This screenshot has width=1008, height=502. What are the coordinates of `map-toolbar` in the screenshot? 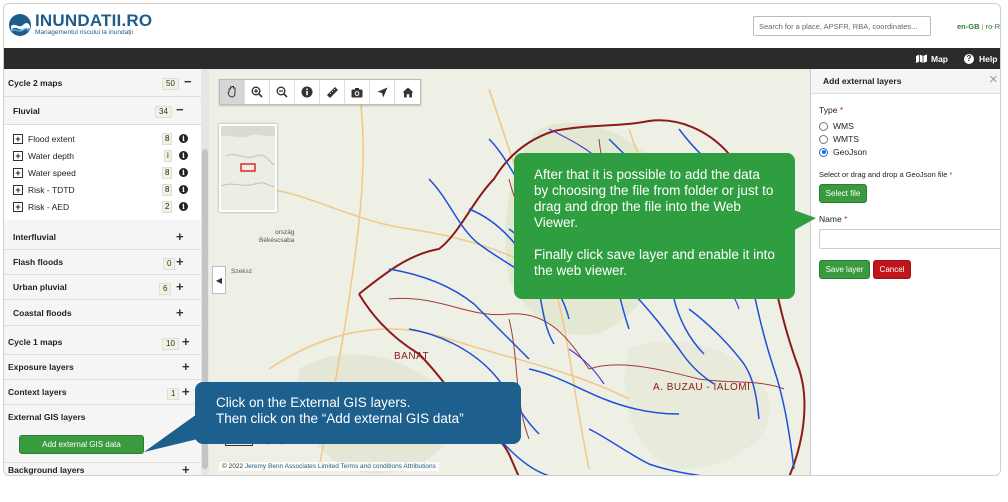 It's located at (320, 92).